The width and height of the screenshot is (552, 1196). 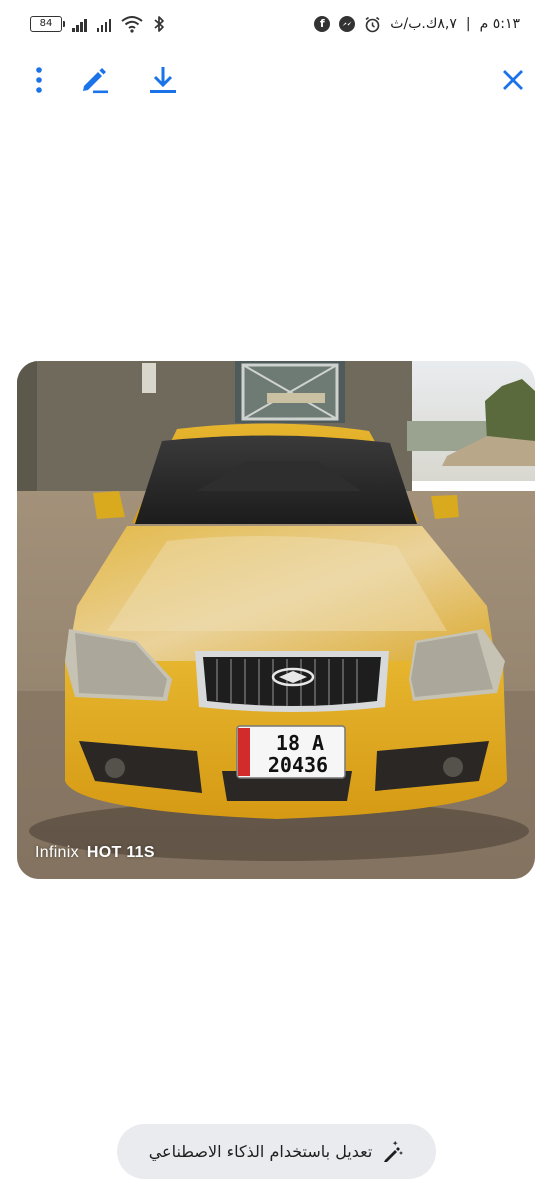 I want to click on more-vert-icon, so click(x=39, y=80).